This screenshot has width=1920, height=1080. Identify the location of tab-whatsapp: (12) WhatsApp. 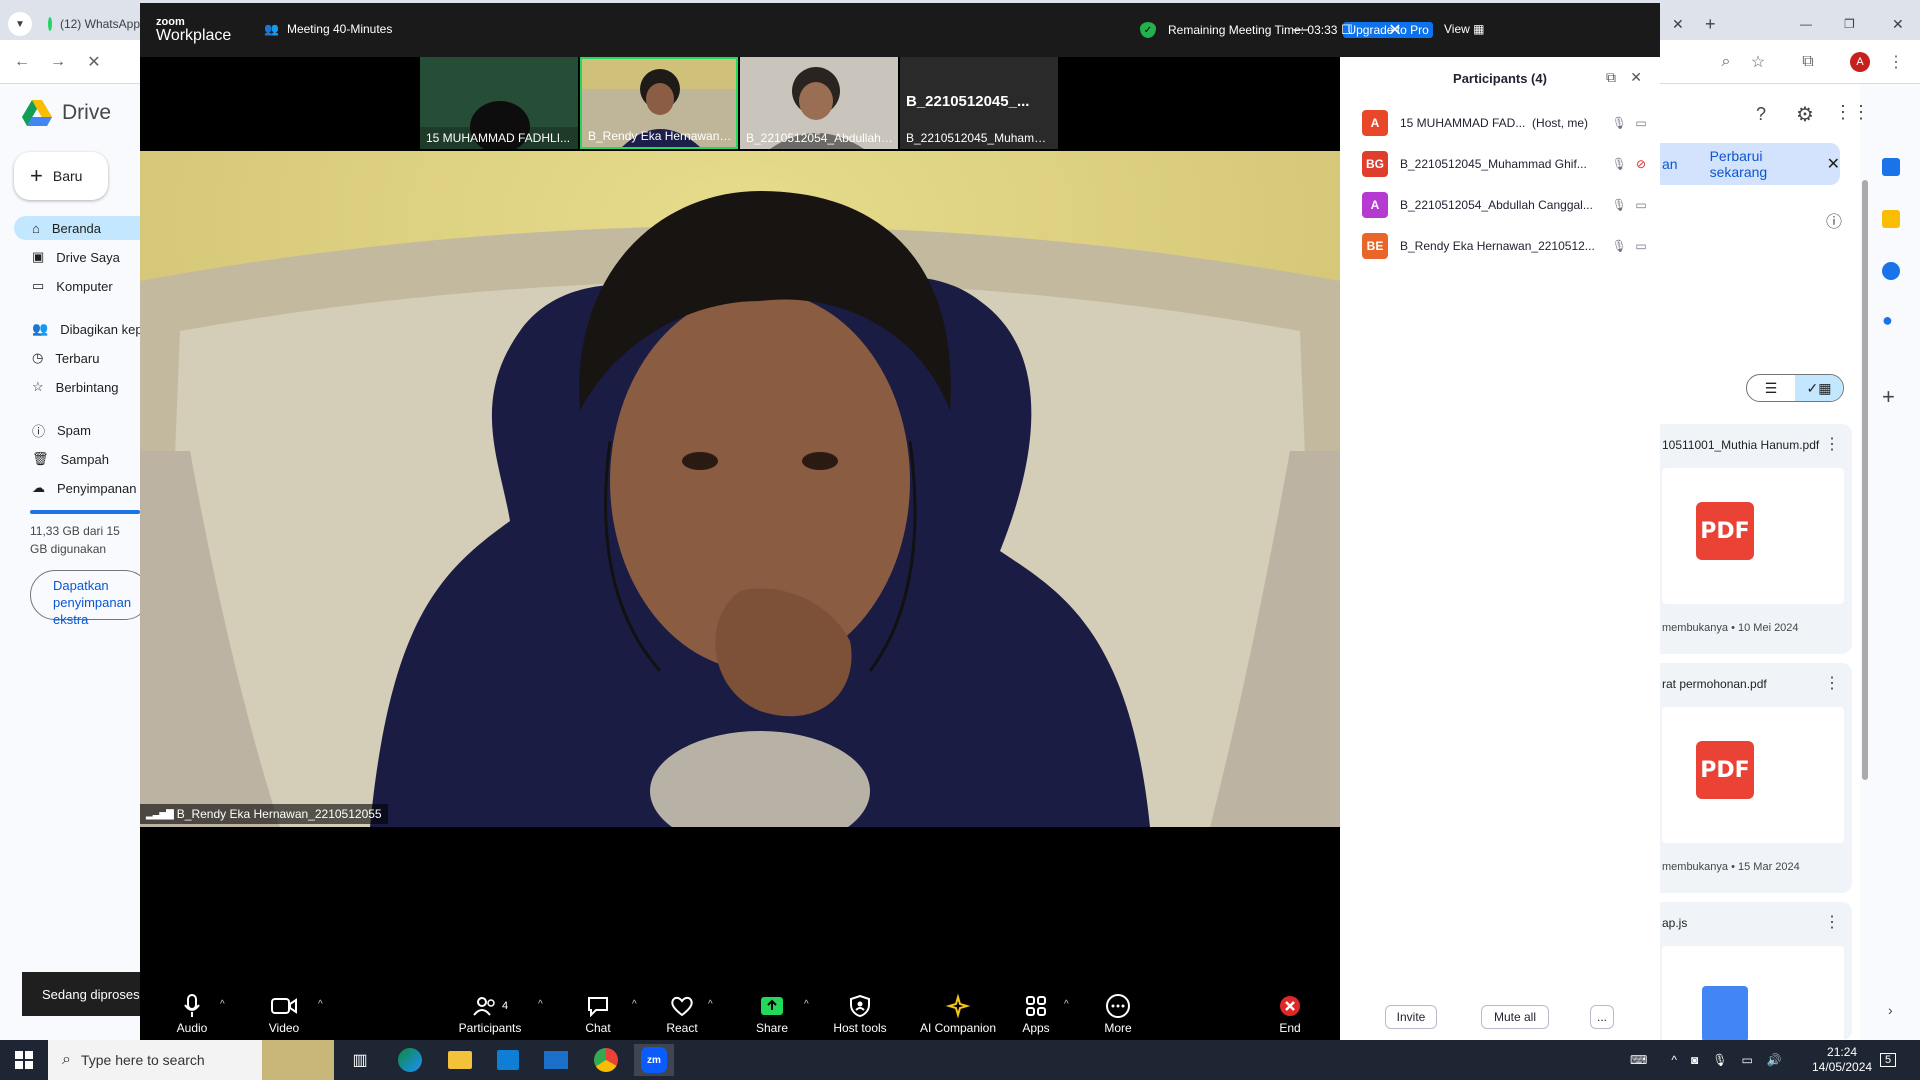
(94, 24).